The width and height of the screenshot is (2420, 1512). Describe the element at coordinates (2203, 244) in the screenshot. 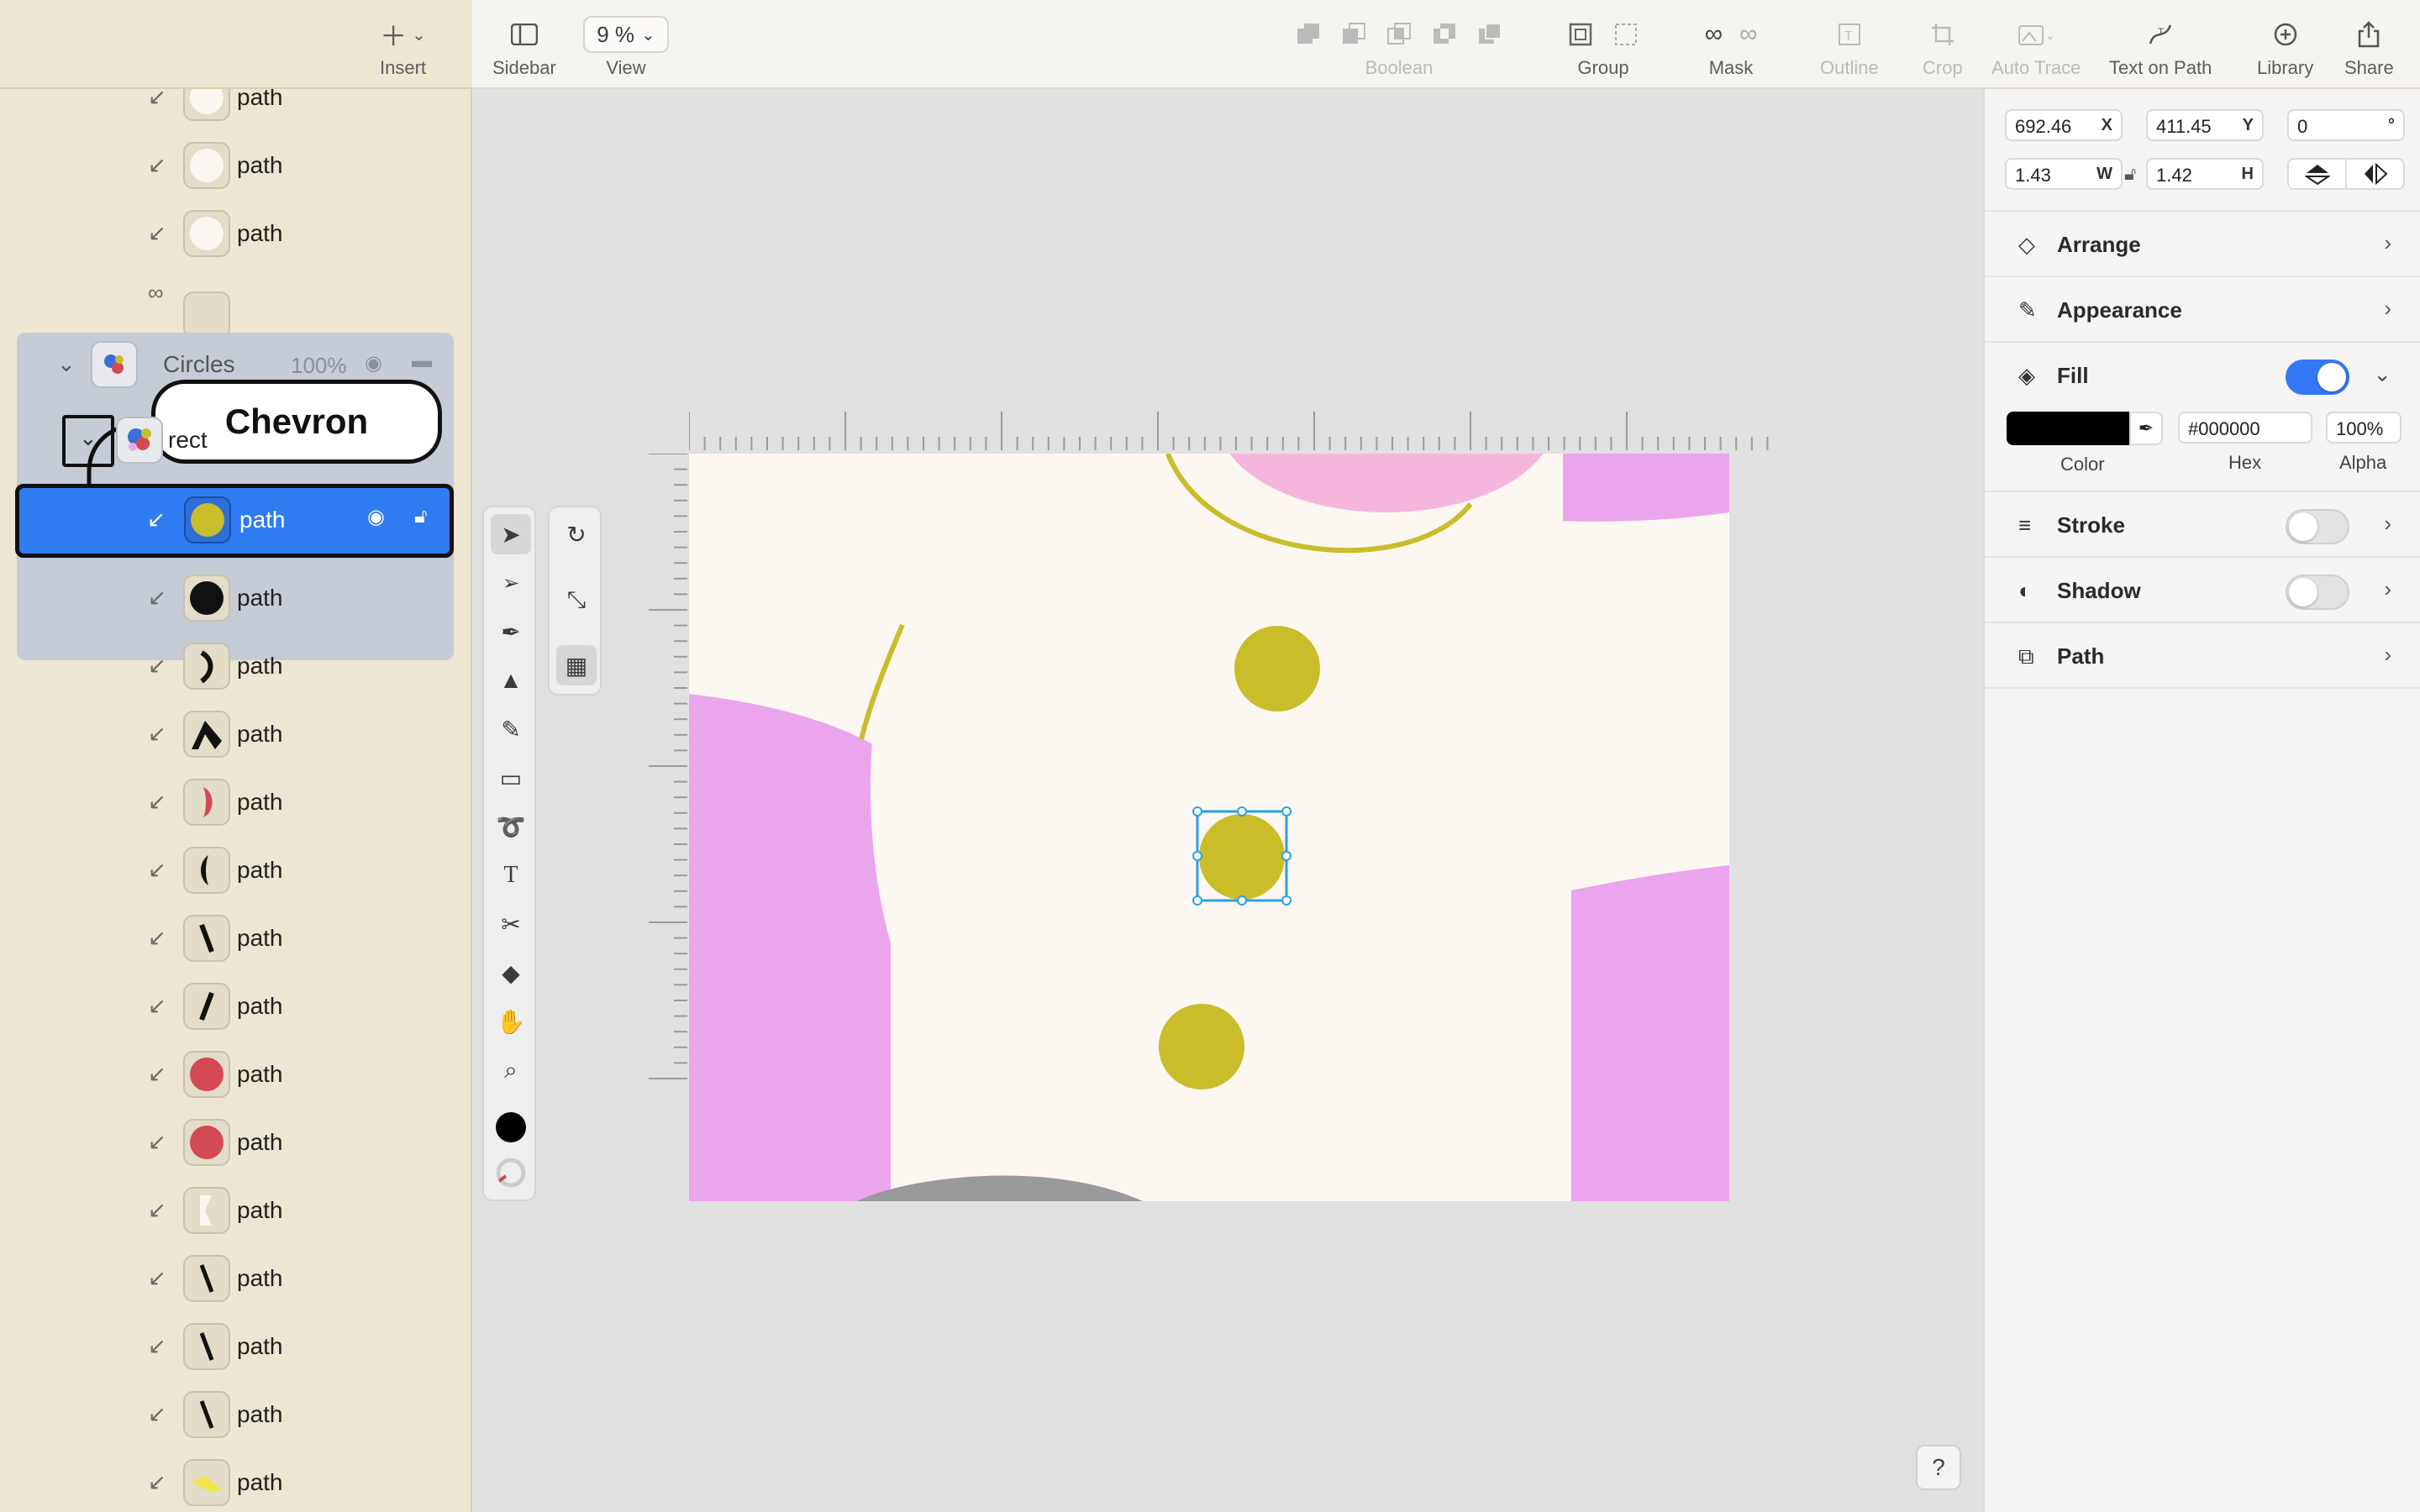

I see `arrange-section: ◇ Arrange ›` at that location.